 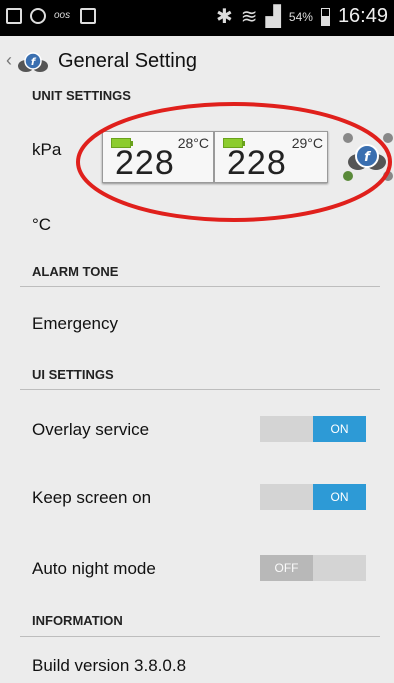 What do you see at coordinates (197, 225) in the screenshot?
I see `temperature-unit-setting: °C` at bounding box center [197, 225].